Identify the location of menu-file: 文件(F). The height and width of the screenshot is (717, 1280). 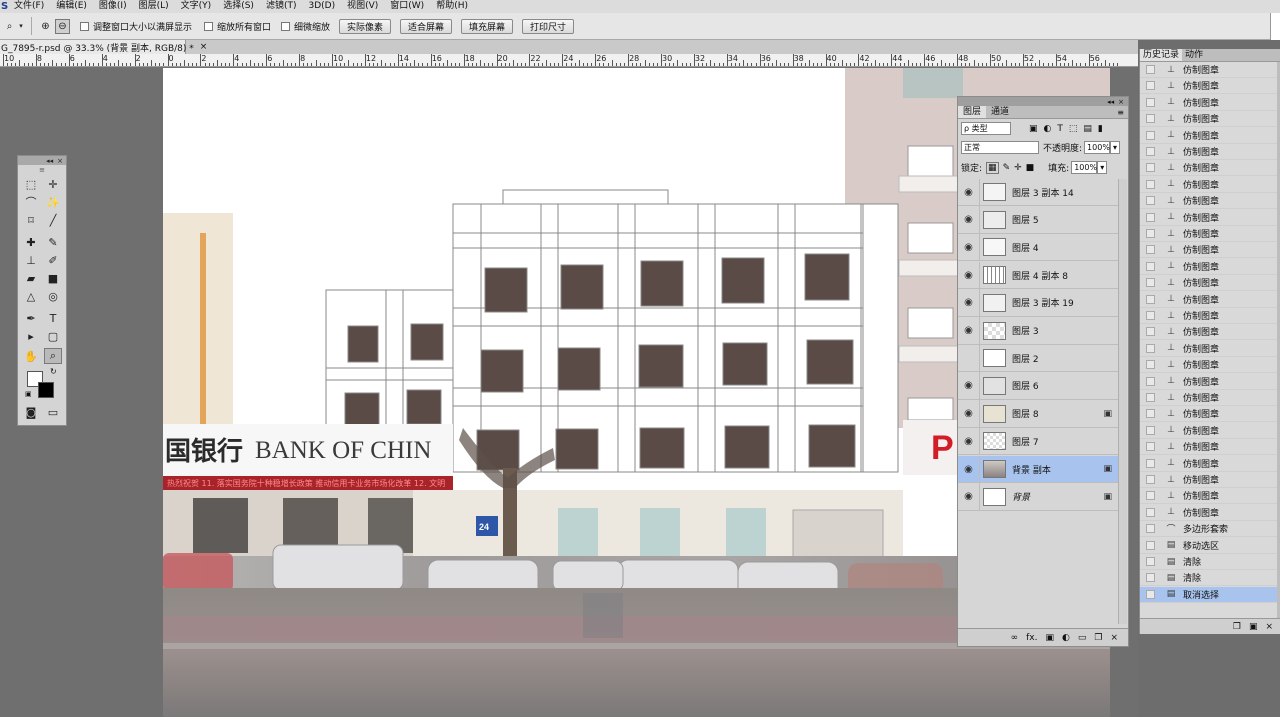
(29, 6).